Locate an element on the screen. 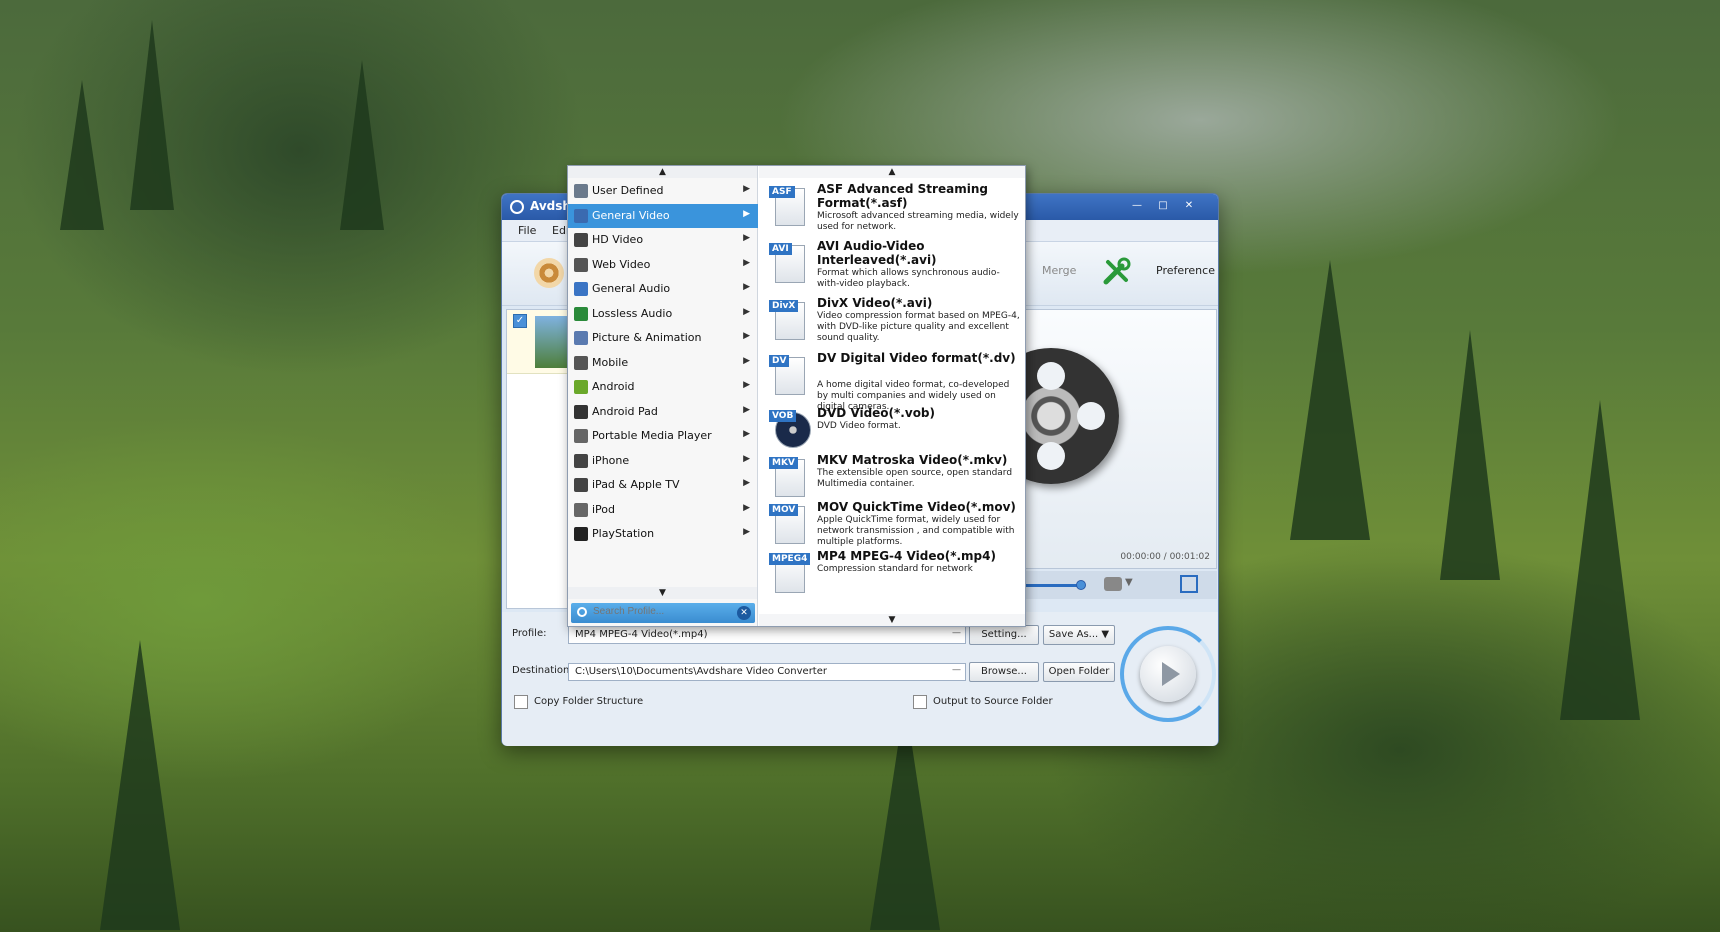 The image size is (1720, 932). output-source-checkbox is located at coordinates (920, 702).